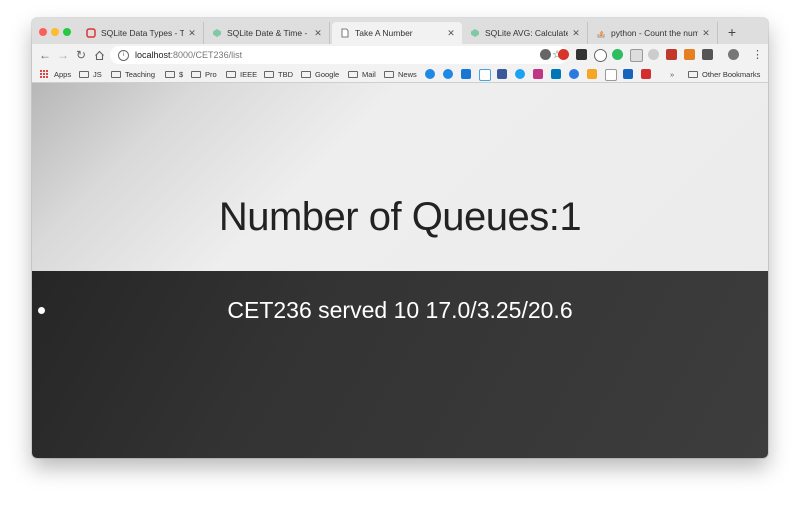 This screenshot has width=800, height=505. Describe the element at coordinates (407, 74) in the screenshot. I see `bookmark-label: News` at that location.